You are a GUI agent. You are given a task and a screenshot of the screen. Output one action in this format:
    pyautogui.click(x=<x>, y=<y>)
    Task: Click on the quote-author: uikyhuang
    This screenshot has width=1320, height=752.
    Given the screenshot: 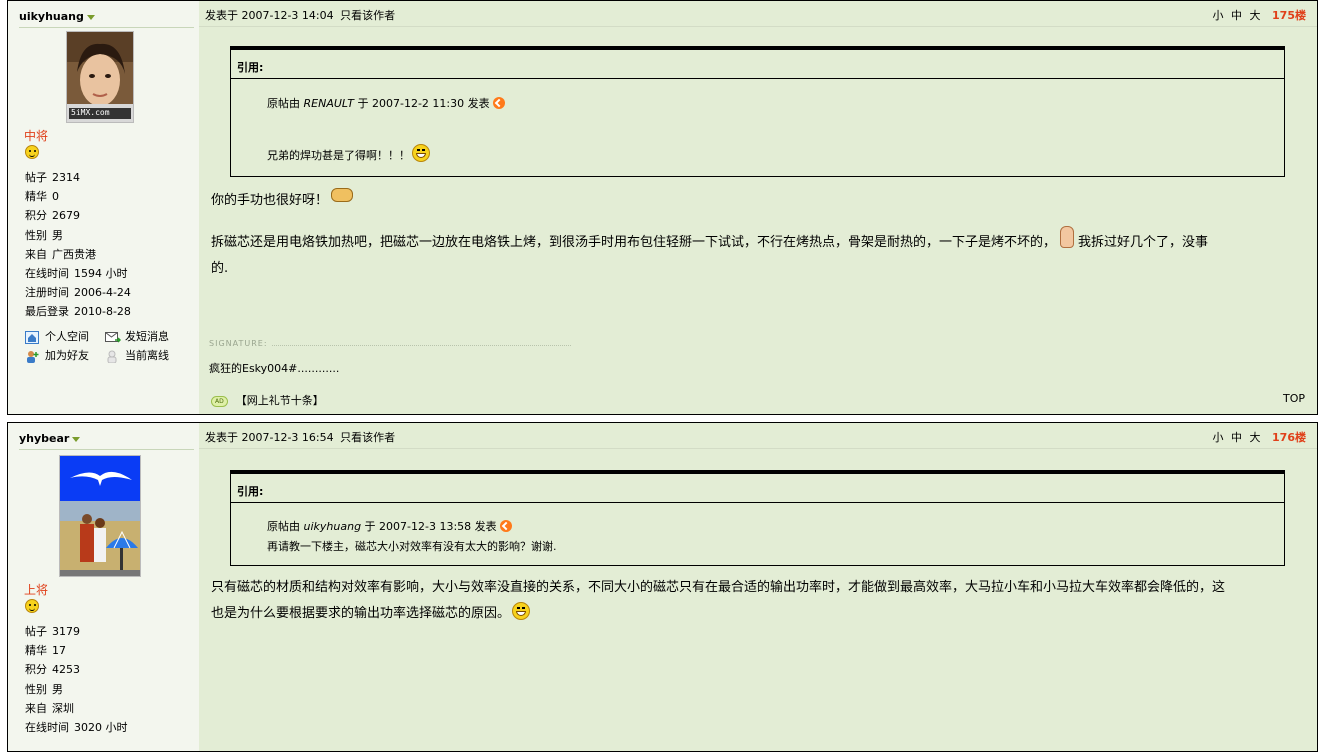 What is the action you would take?
    pyautogui.click(x=332, y=526)
    